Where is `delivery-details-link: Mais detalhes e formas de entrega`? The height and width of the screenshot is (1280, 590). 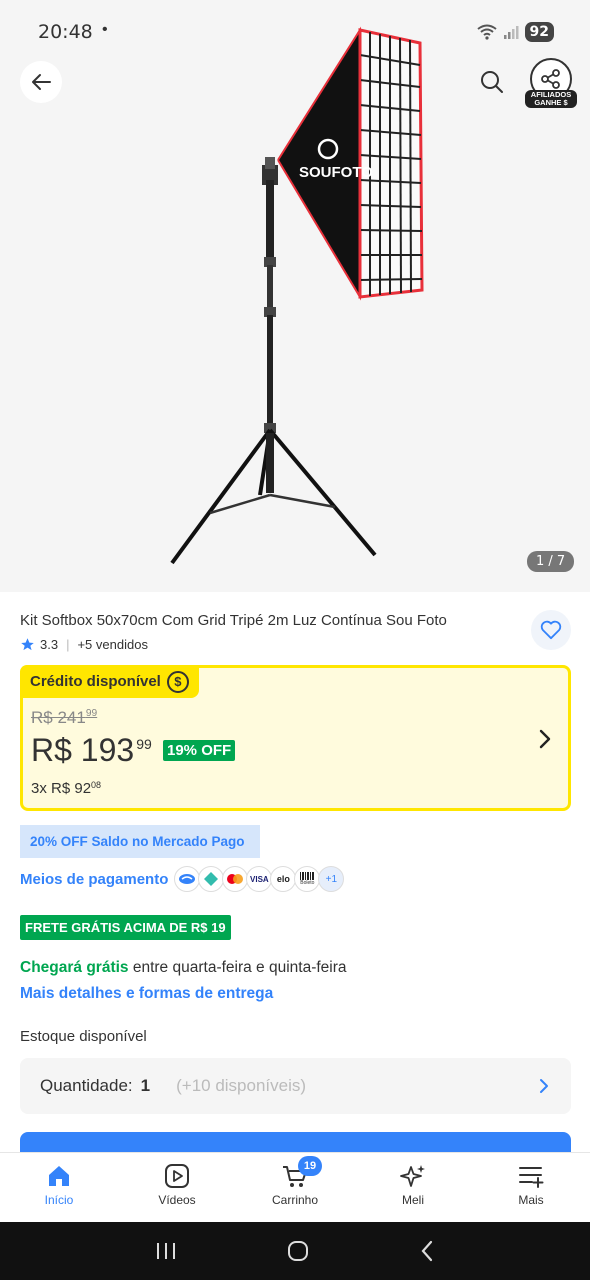 delivery-details-link: Mais detalhes e formas de entrega is located at coordinates (146, 994).